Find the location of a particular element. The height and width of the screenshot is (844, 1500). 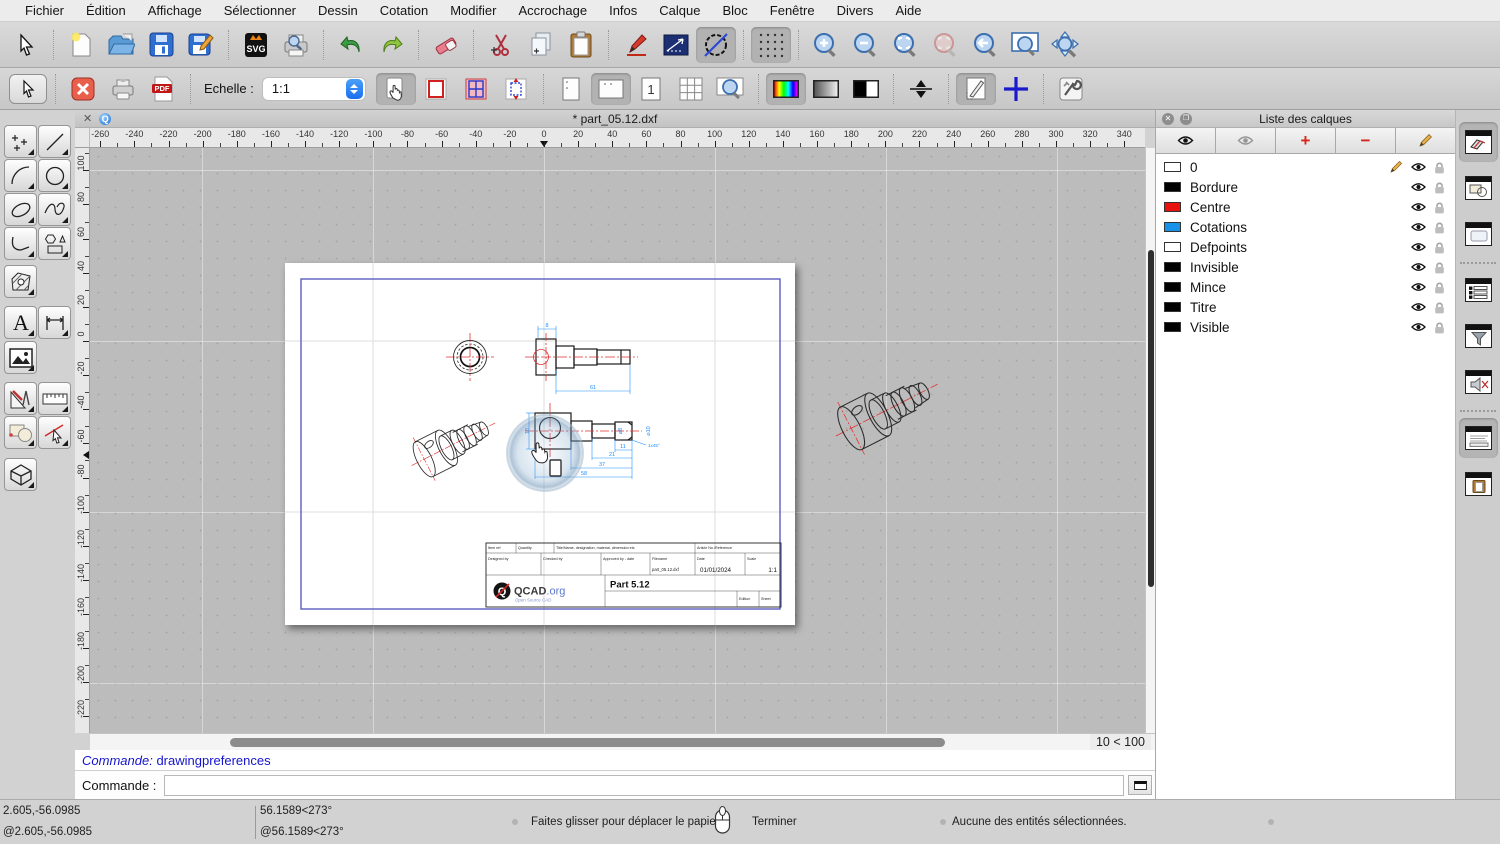

remove-layer-button: − is located at coordinates (1366, 140).